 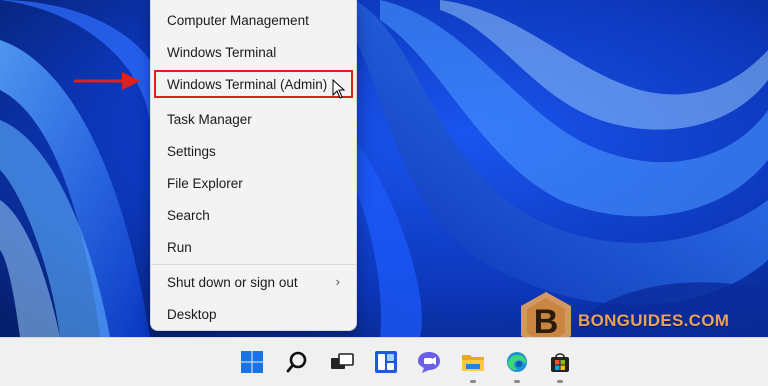 What do you see at coordinates (179, 247) in the screenshot?
I see `menu-item-label: Run` at bounding box center [179, 247].